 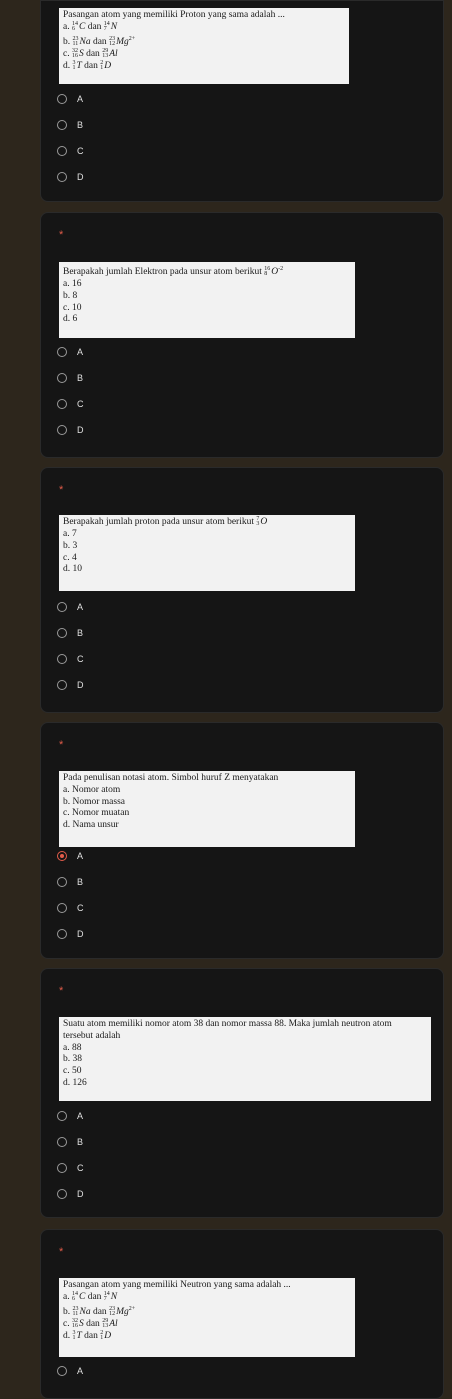 I want to click on nuclide-b: 29 13 Al, so click(x=110, y=1324).